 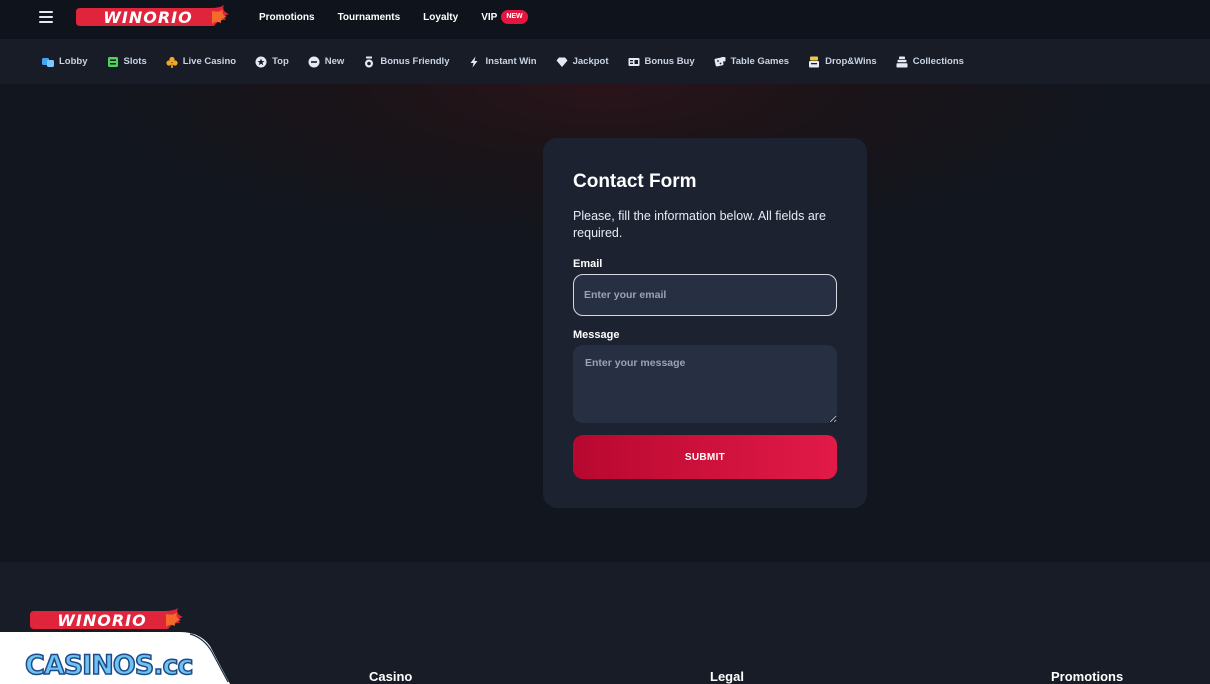 I want to click on category-top: Top, so click(x=272, y=62).